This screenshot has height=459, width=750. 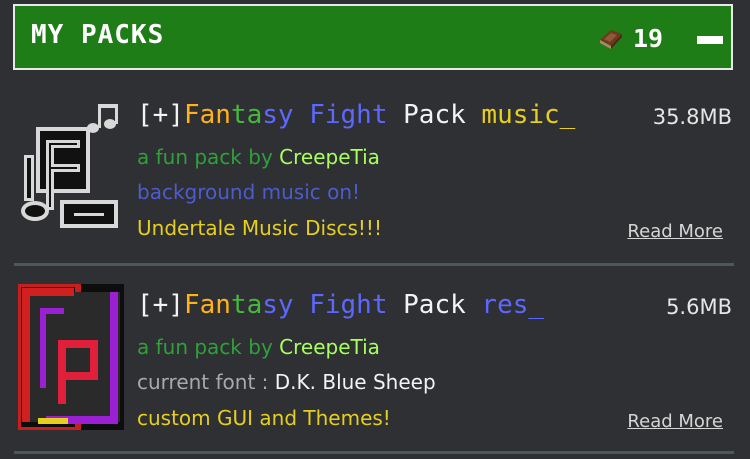 What do you see at coordinates (249, 192) in the screenshot?
I see `pack-description-1: background music on!` at bounding box center [249, 192].